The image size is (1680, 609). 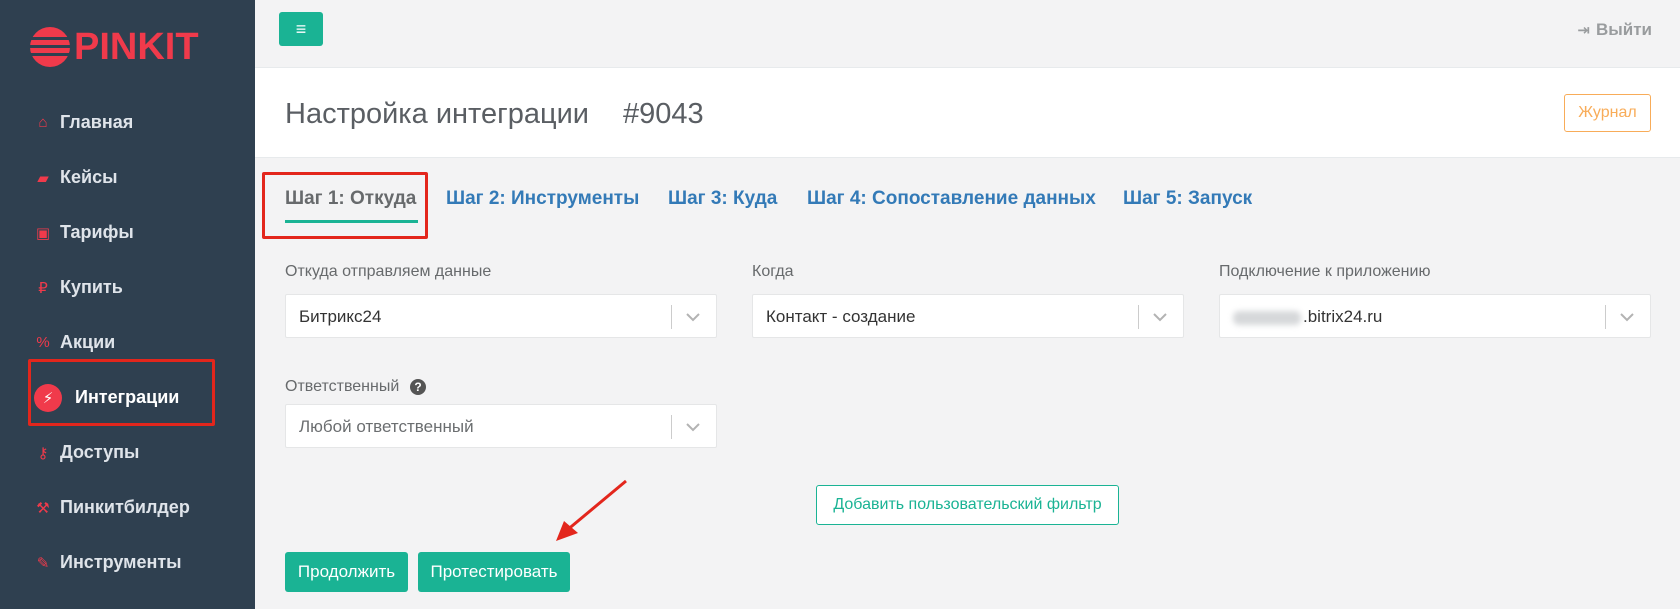 I want to click on sidebar-item-label: Тарифы, so click(x=97, y=232).